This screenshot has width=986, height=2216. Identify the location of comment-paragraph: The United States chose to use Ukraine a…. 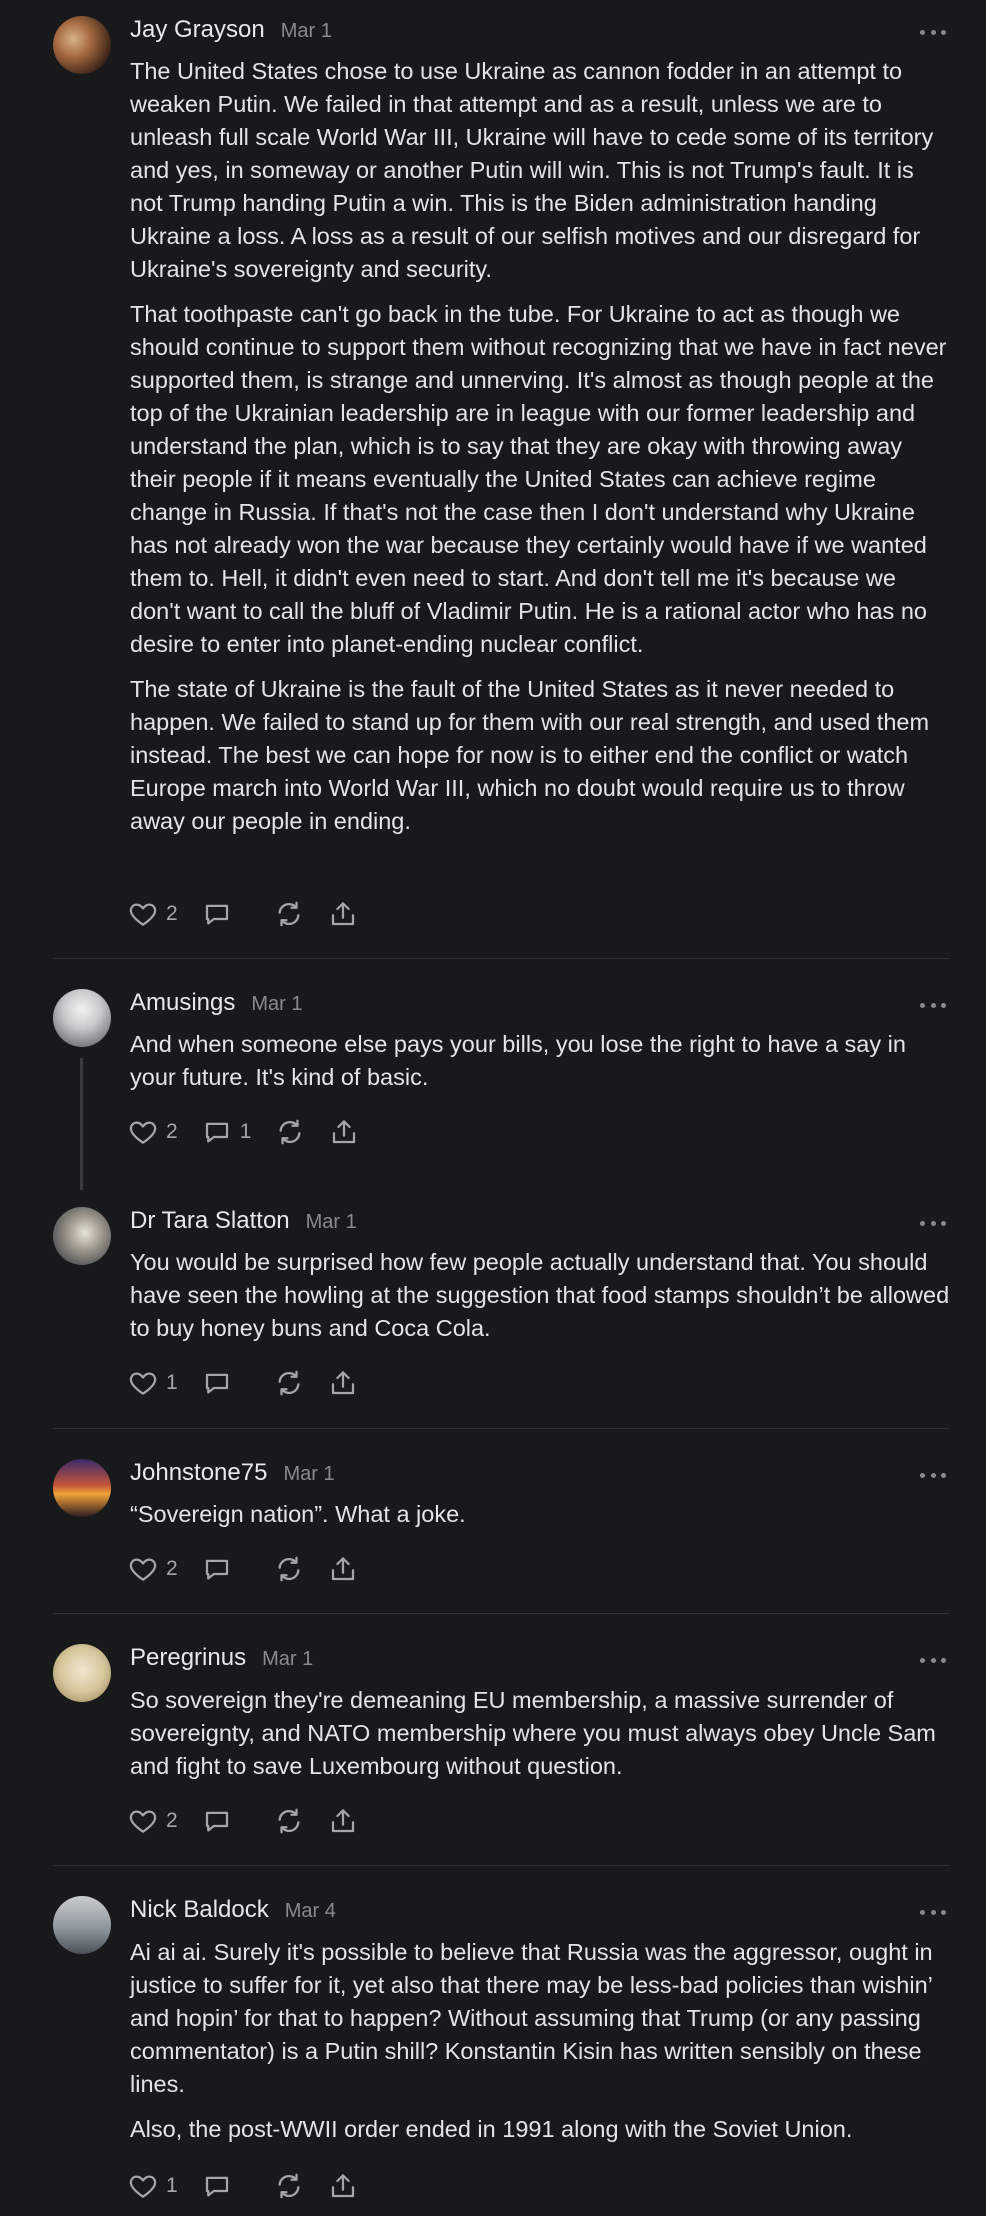
(532, 170).